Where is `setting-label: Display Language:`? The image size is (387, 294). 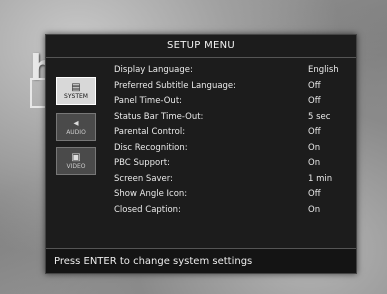 setting-label: Display Language: is located at coordinates (153, 70).